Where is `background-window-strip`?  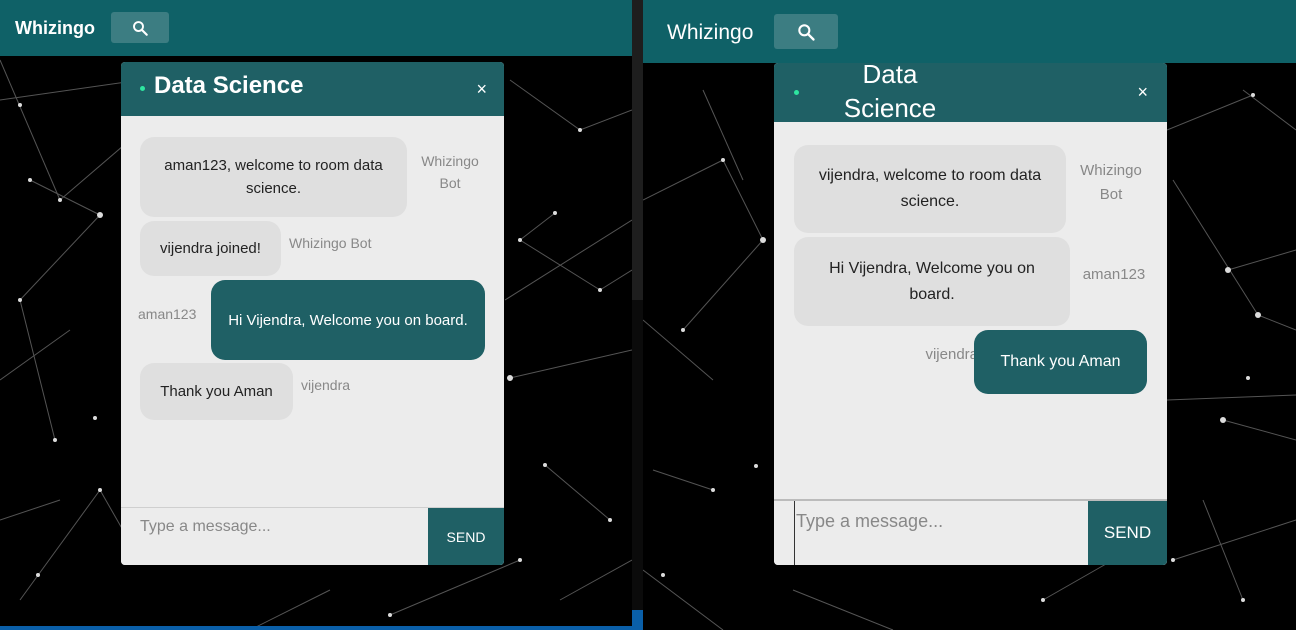
background-window-strip is located at coordinates (637, 455).